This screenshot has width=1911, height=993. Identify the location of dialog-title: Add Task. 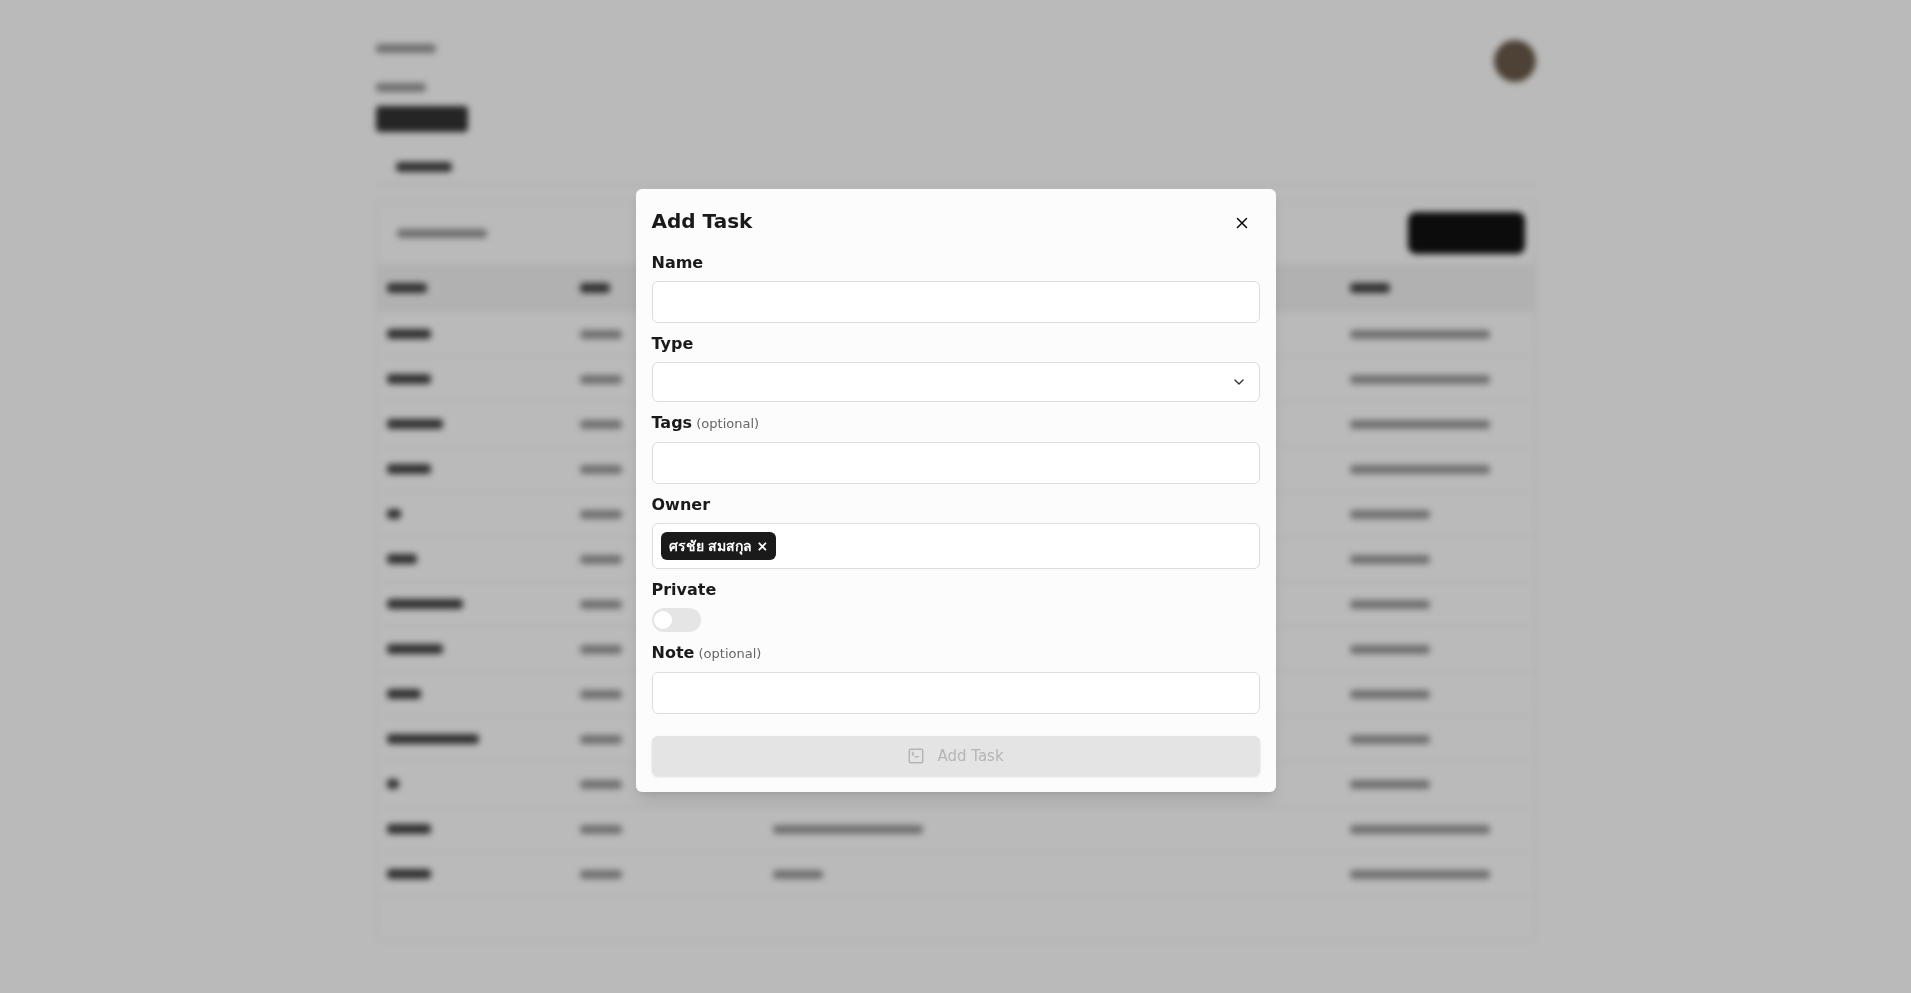
(702, 221).